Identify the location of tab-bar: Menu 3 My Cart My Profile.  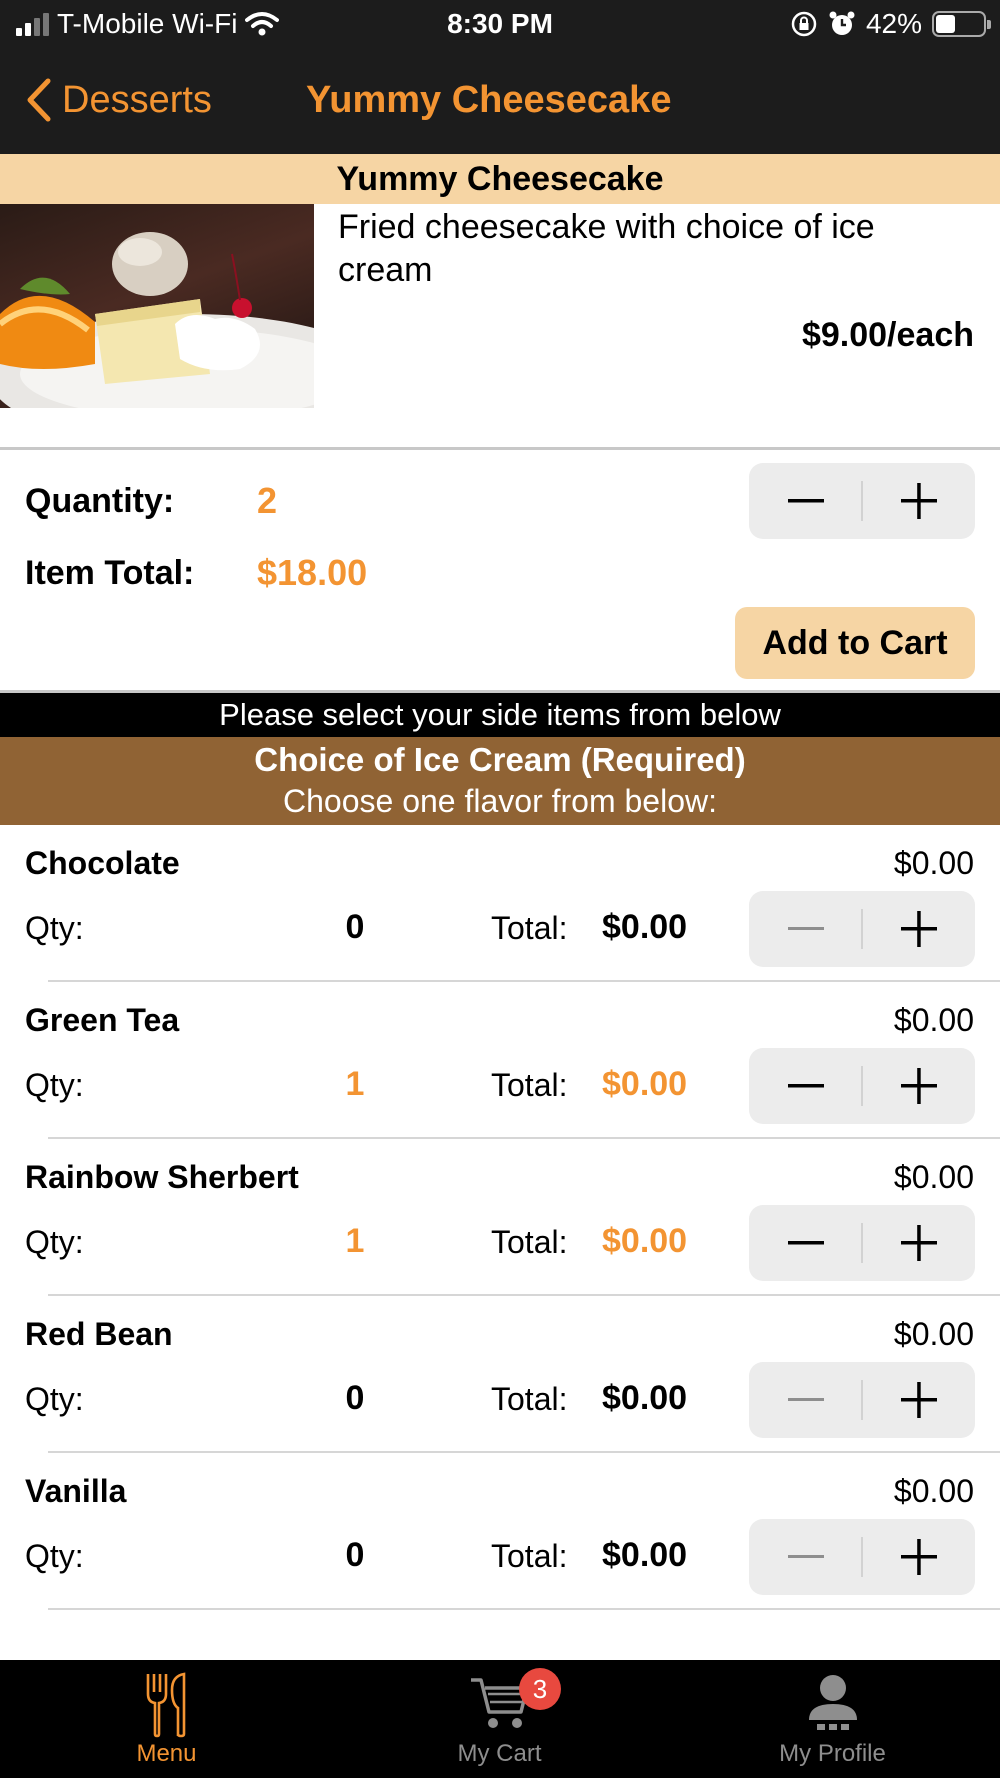
(500, 1719).